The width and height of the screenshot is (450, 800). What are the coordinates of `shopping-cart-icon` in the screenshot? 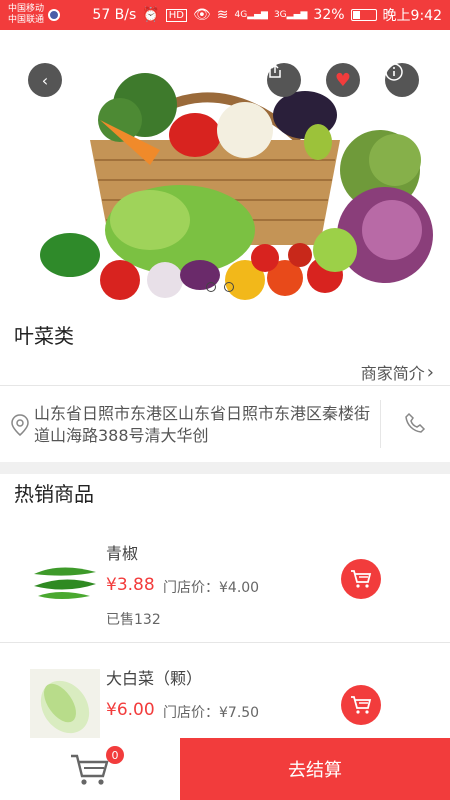 It's located at (90, 769).